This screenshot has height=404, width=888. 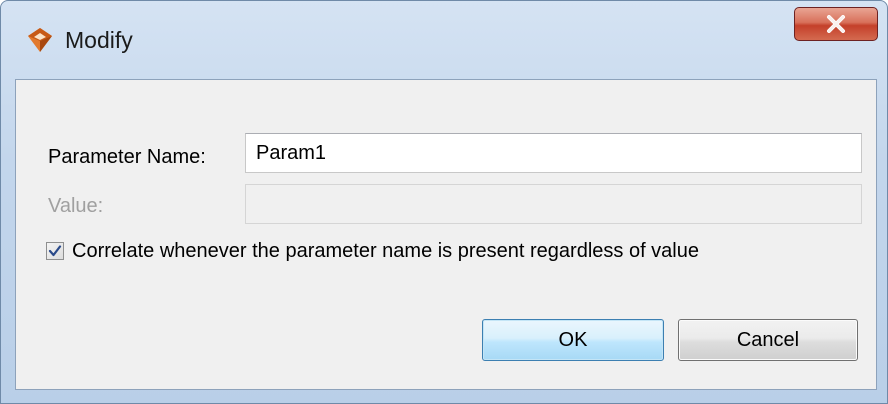 What do you see at coordinates (573, 340) in the screenshot?
I see `ok-button: OK` at bounding box center [573, 340].